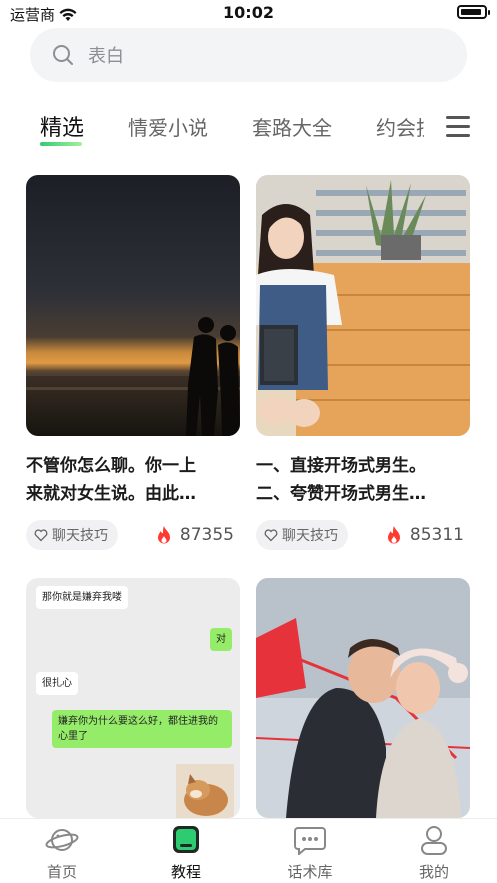  I want to click on bottom-navigation: 首页 教程 话术库 我的, so click(248, 850).